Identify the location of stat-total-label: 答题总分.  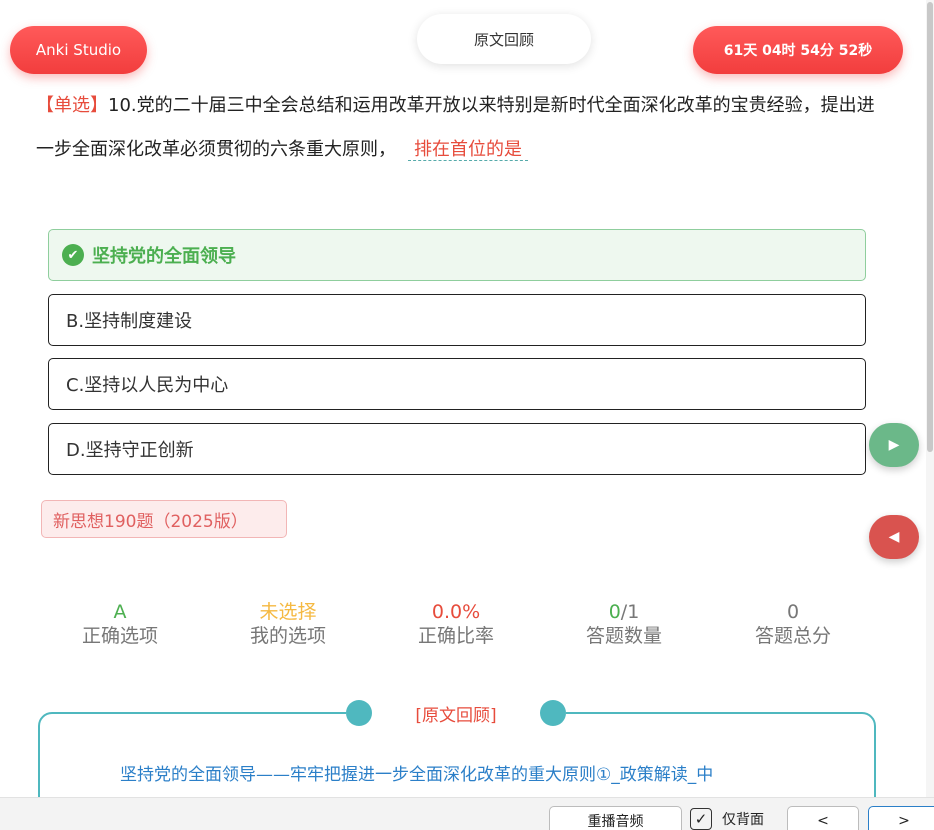
(792, 636).